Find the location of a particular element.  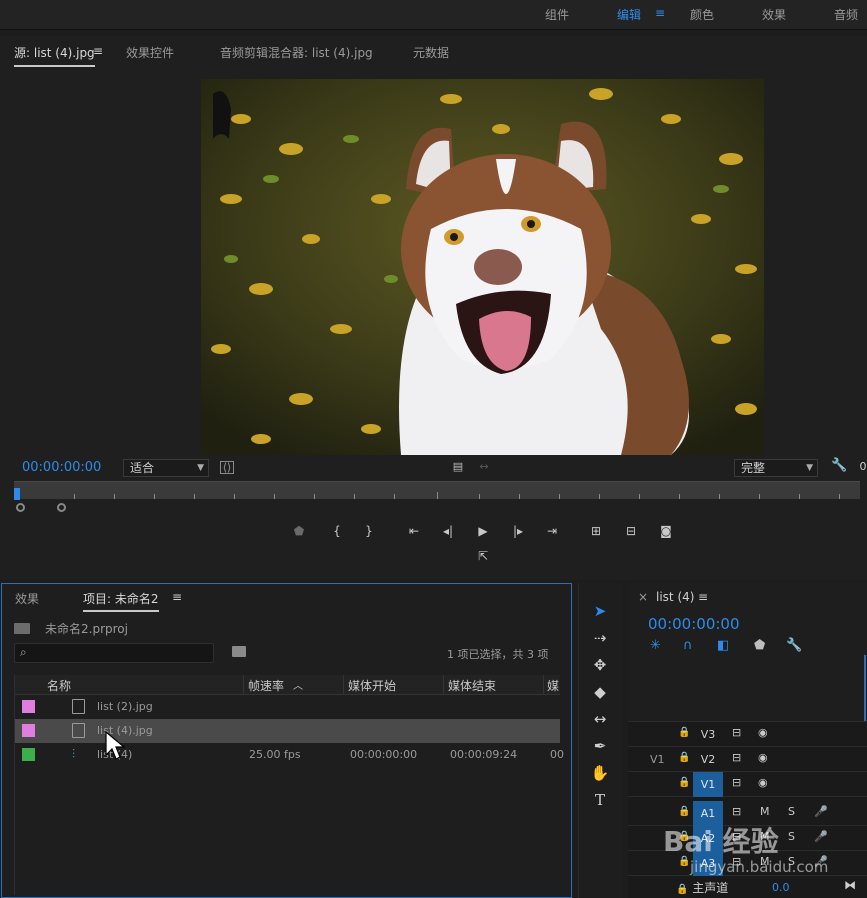

go-to-in-icon: ⇤ is located at coordinates (414, 531).